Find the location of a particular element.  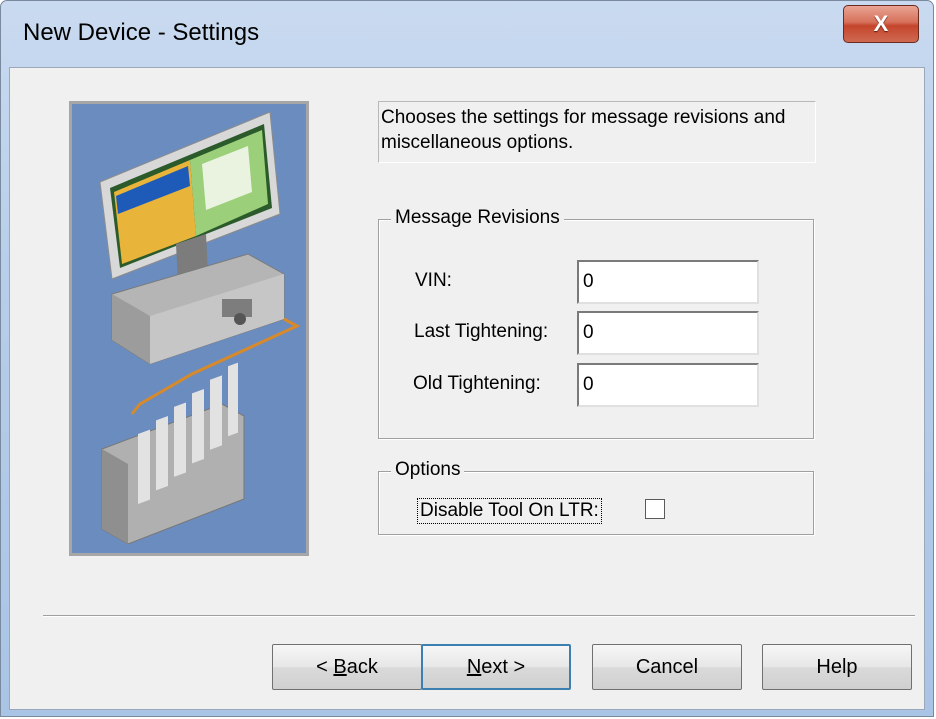

back-rest: ack is located at coordinates (362, 666).